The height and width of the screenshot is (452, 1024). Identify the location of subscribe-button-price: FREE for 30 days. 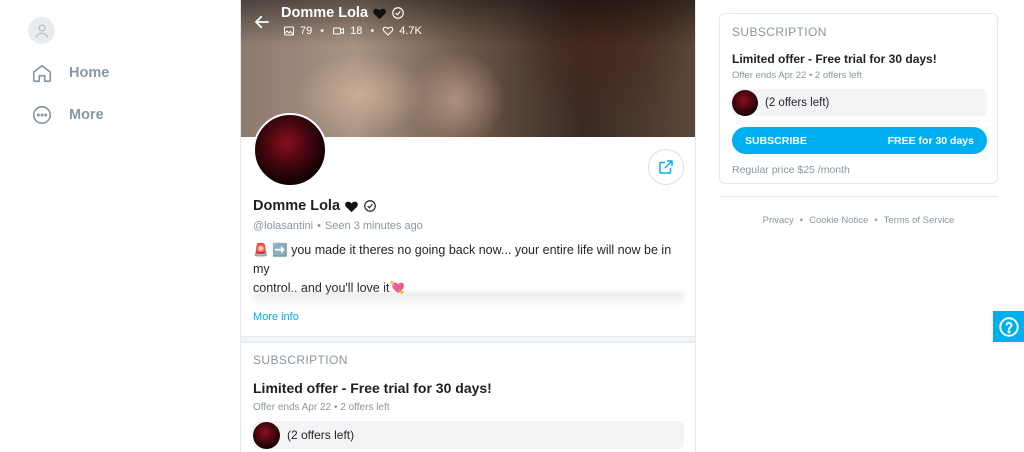
(930, 140).